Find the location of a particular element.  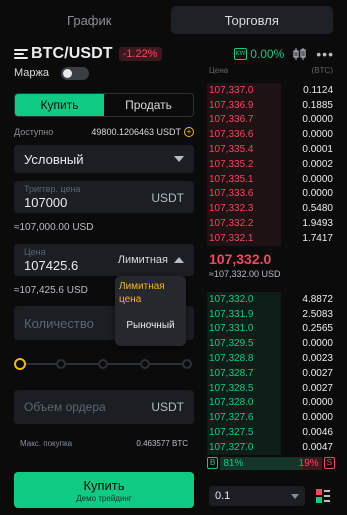

menu-icon is located at coordinates (21, 54).